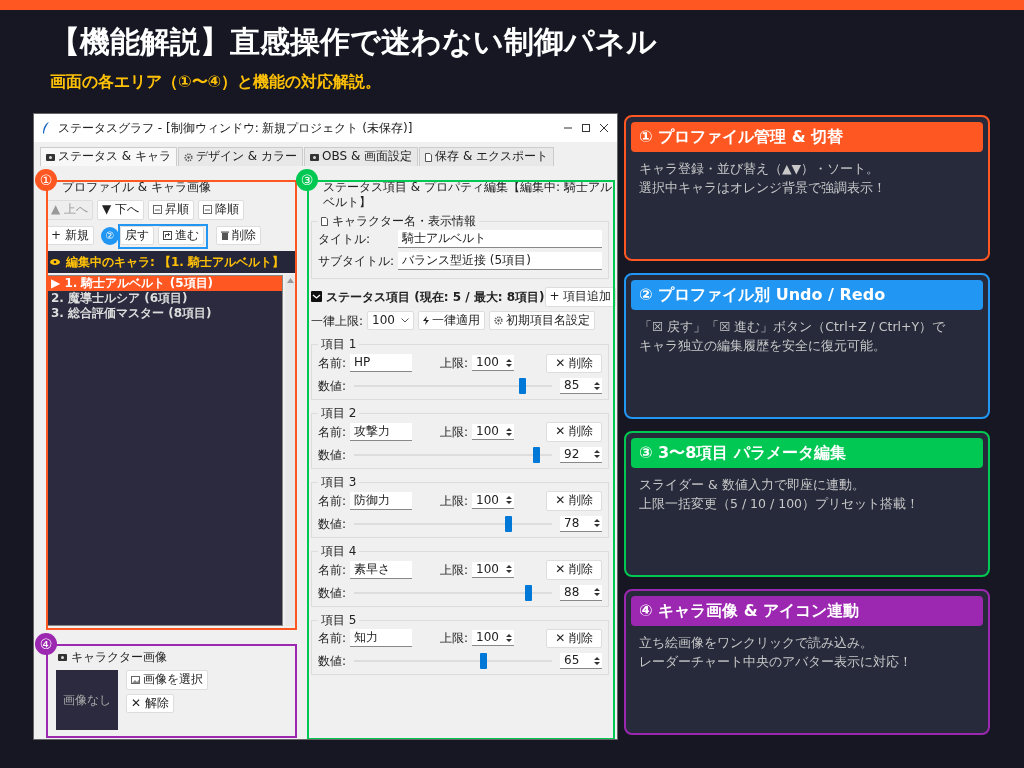 This screenshot has width=1024, height=768. I want to click on callout-text: キャラ独立の編集履歴を安全に復元可能。, so click(762, 345).